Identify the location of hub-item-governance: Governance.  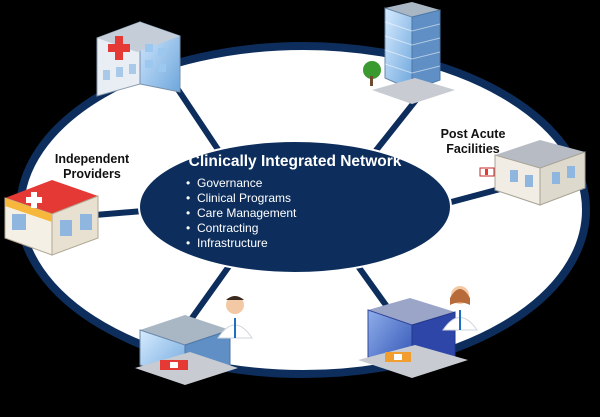
(241, 183).